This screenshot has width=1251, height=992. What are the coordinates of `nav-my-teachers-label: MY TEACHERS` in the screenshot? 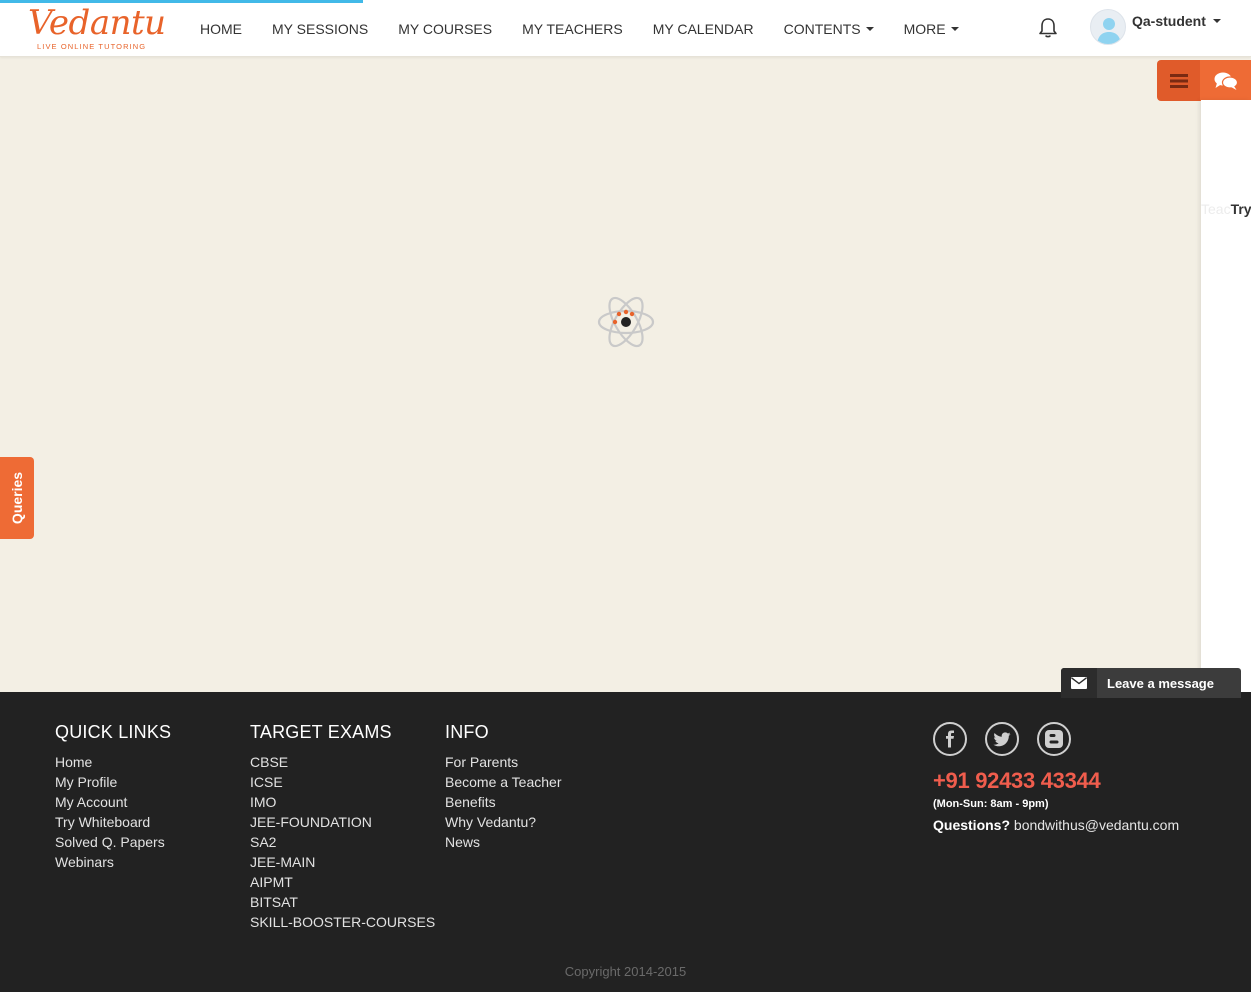 It's located at (572, 28).